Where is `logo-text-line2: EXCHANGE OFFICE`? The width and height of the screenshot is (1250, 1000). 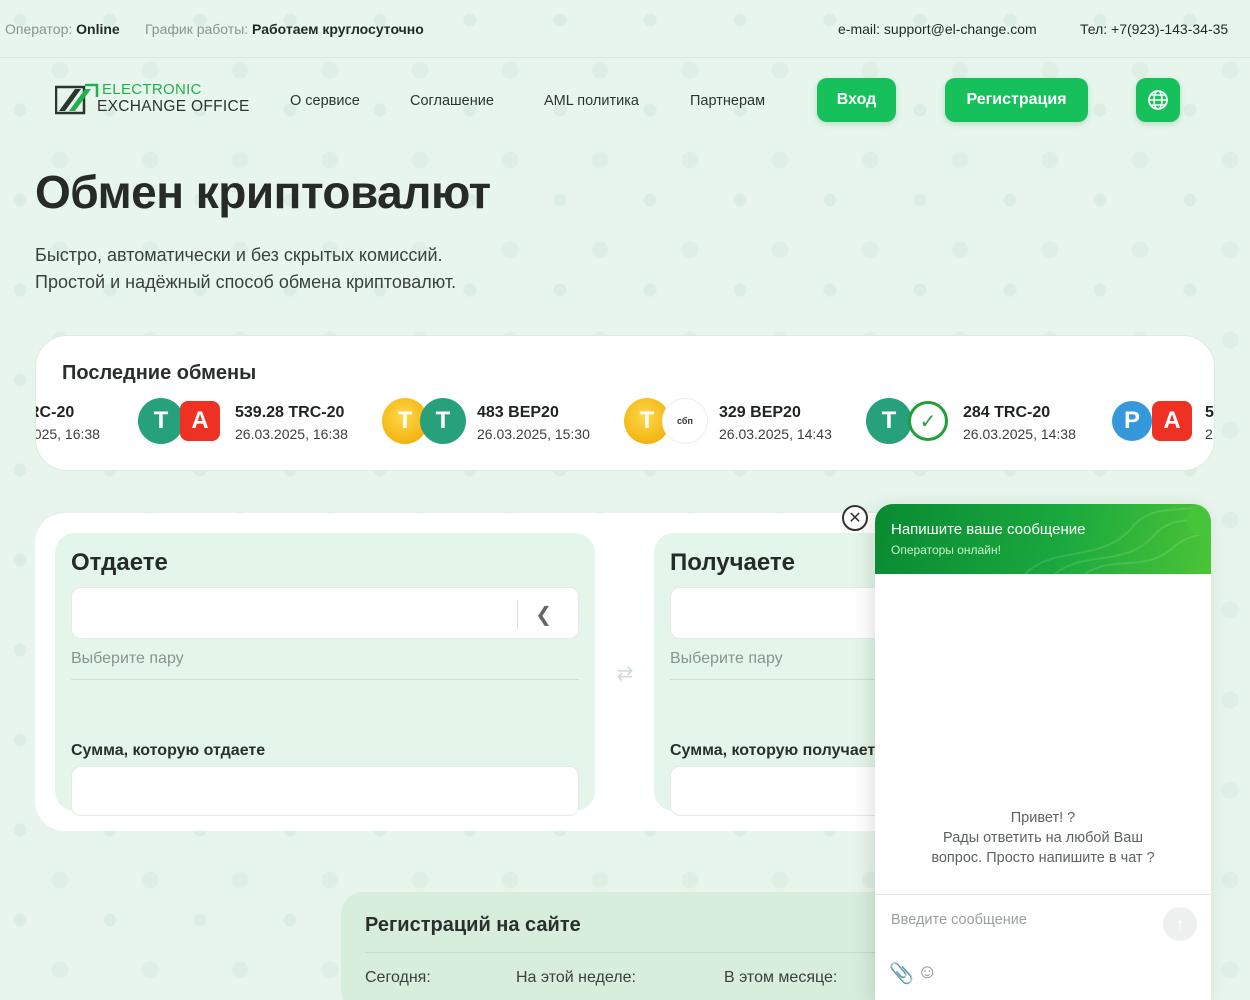 logo-text-line2: EXCHANGE OFFICE is located at coordinates (173, 106).